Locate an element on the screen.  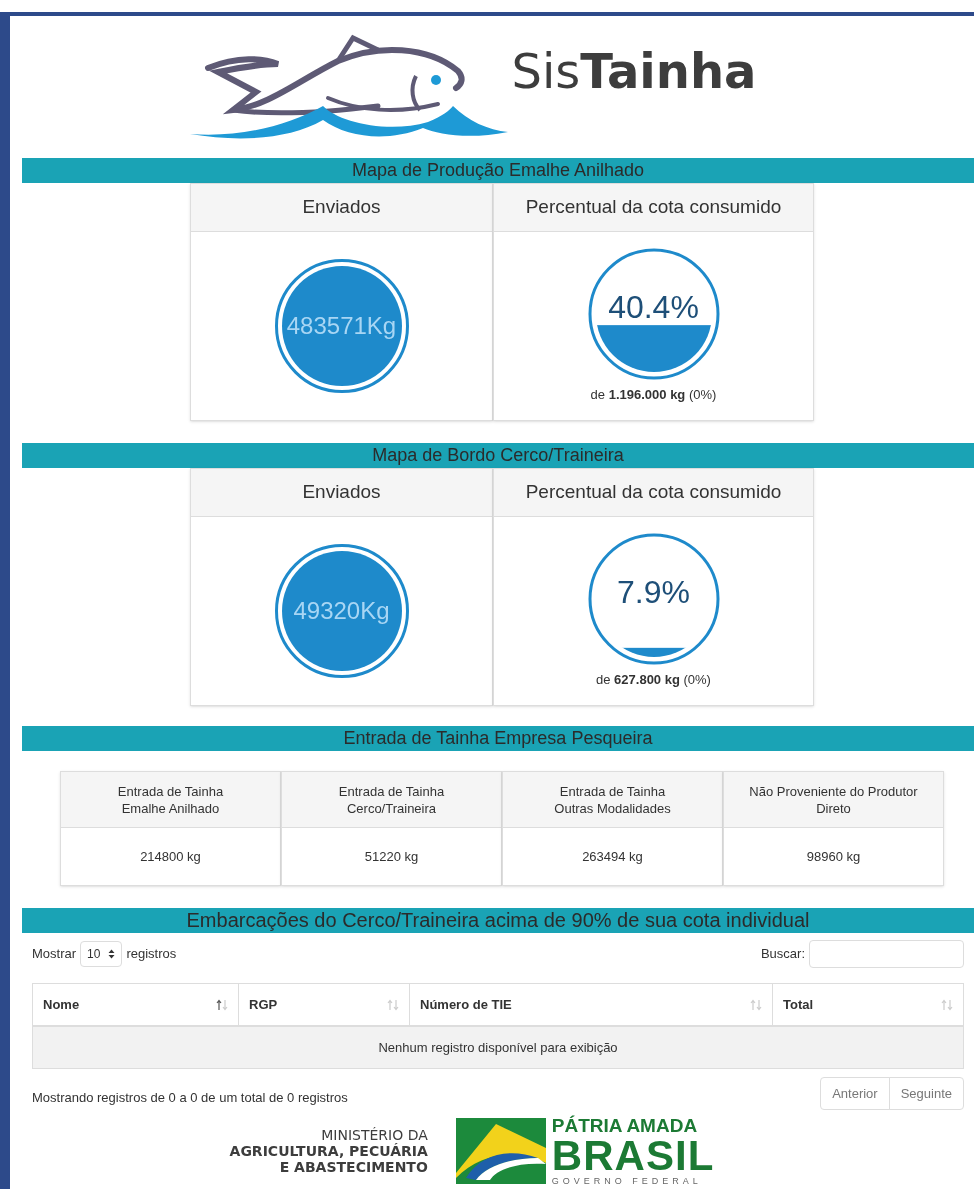
table-info: Mostrando registros de 0 a 0 de um total de 0 registros is located at coordinates (190, 1097).